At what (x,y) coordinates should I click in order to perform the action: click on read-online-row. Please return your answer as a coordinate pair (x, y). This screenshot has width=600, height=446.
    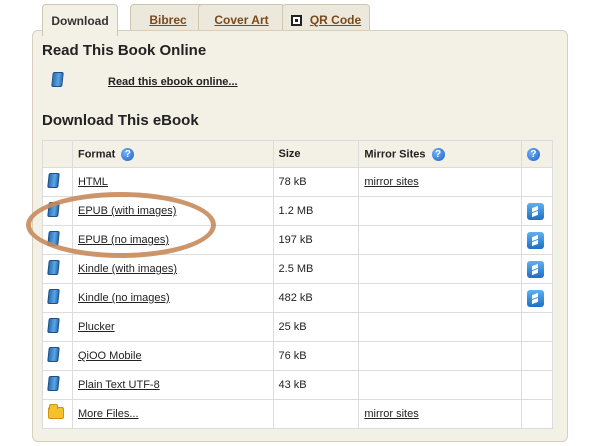
    Looking at the image, I should click on (57, 79).